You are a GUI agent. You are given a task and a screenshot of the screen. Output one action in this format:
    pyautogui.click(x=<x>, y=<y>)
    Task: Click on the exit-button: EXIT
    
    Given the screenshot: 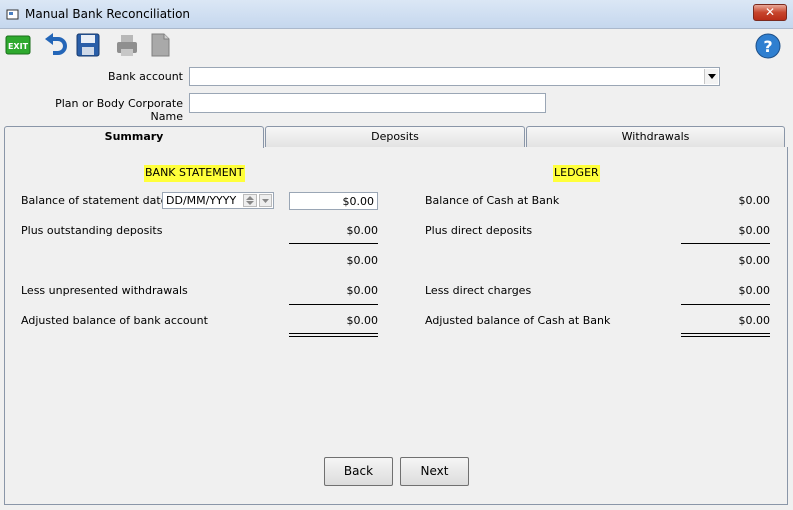 What is the action you would take?
    pyautogui.click(x=18, y=45)
    